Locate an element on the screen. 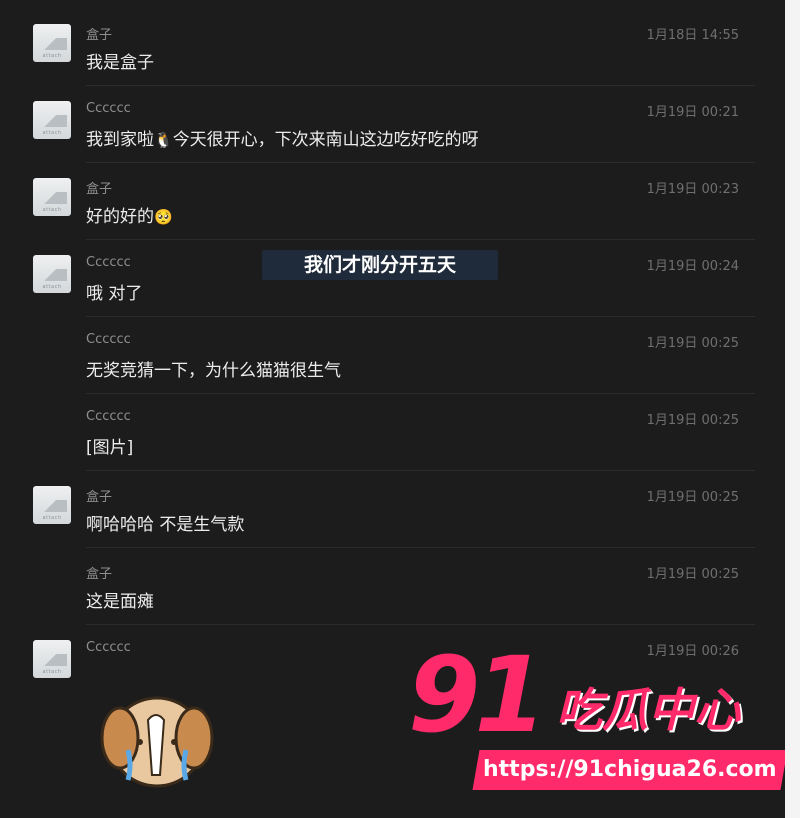 The width and height of the screenshot is (800, 818). video-caption: 我们才刚分开五天 is located at coordinates (380, 265).